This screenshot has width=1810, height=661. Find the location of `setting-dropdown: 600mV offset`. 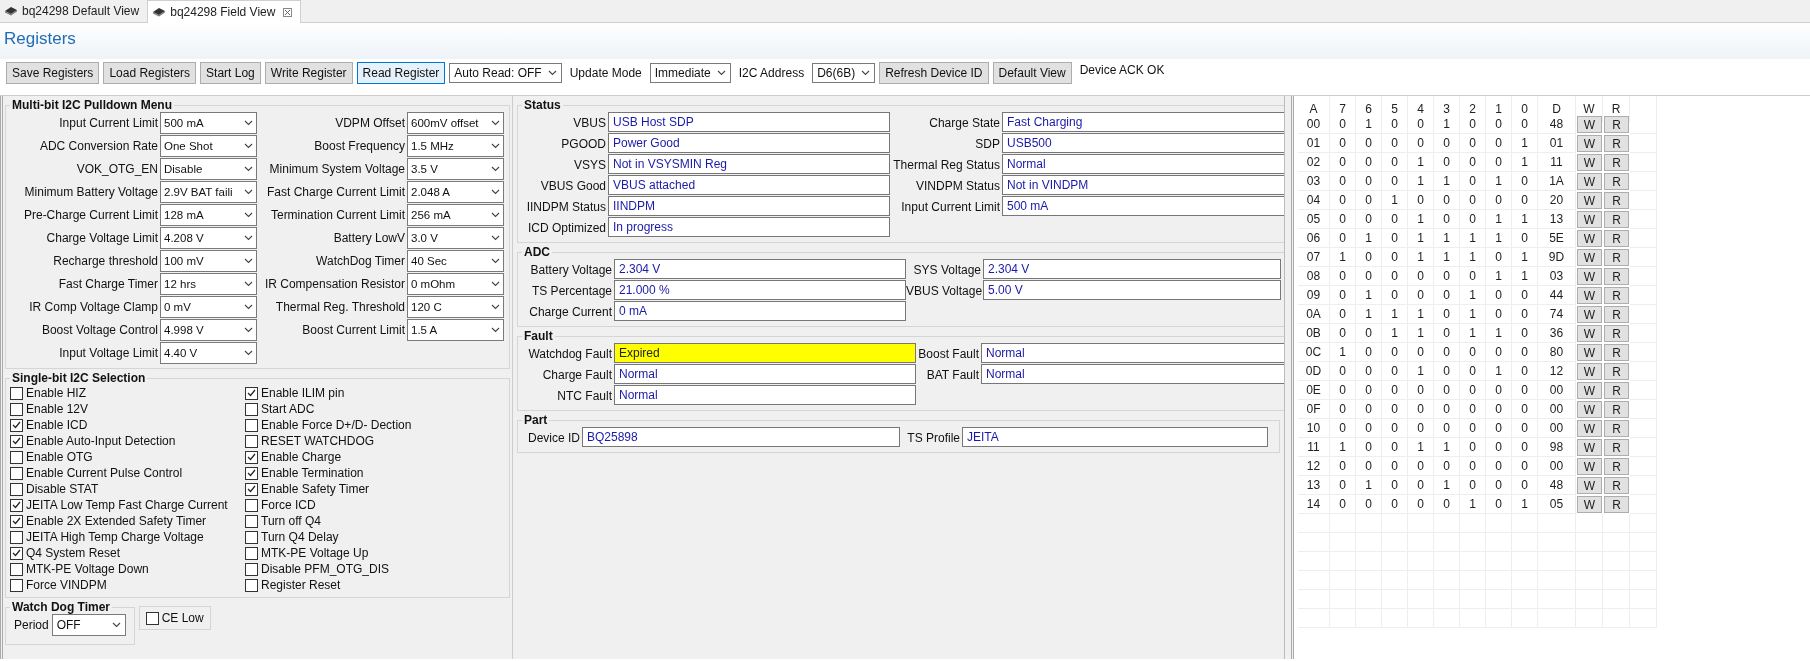

setting-dropdown: 600mV offset is located at coordinates (455, 123).